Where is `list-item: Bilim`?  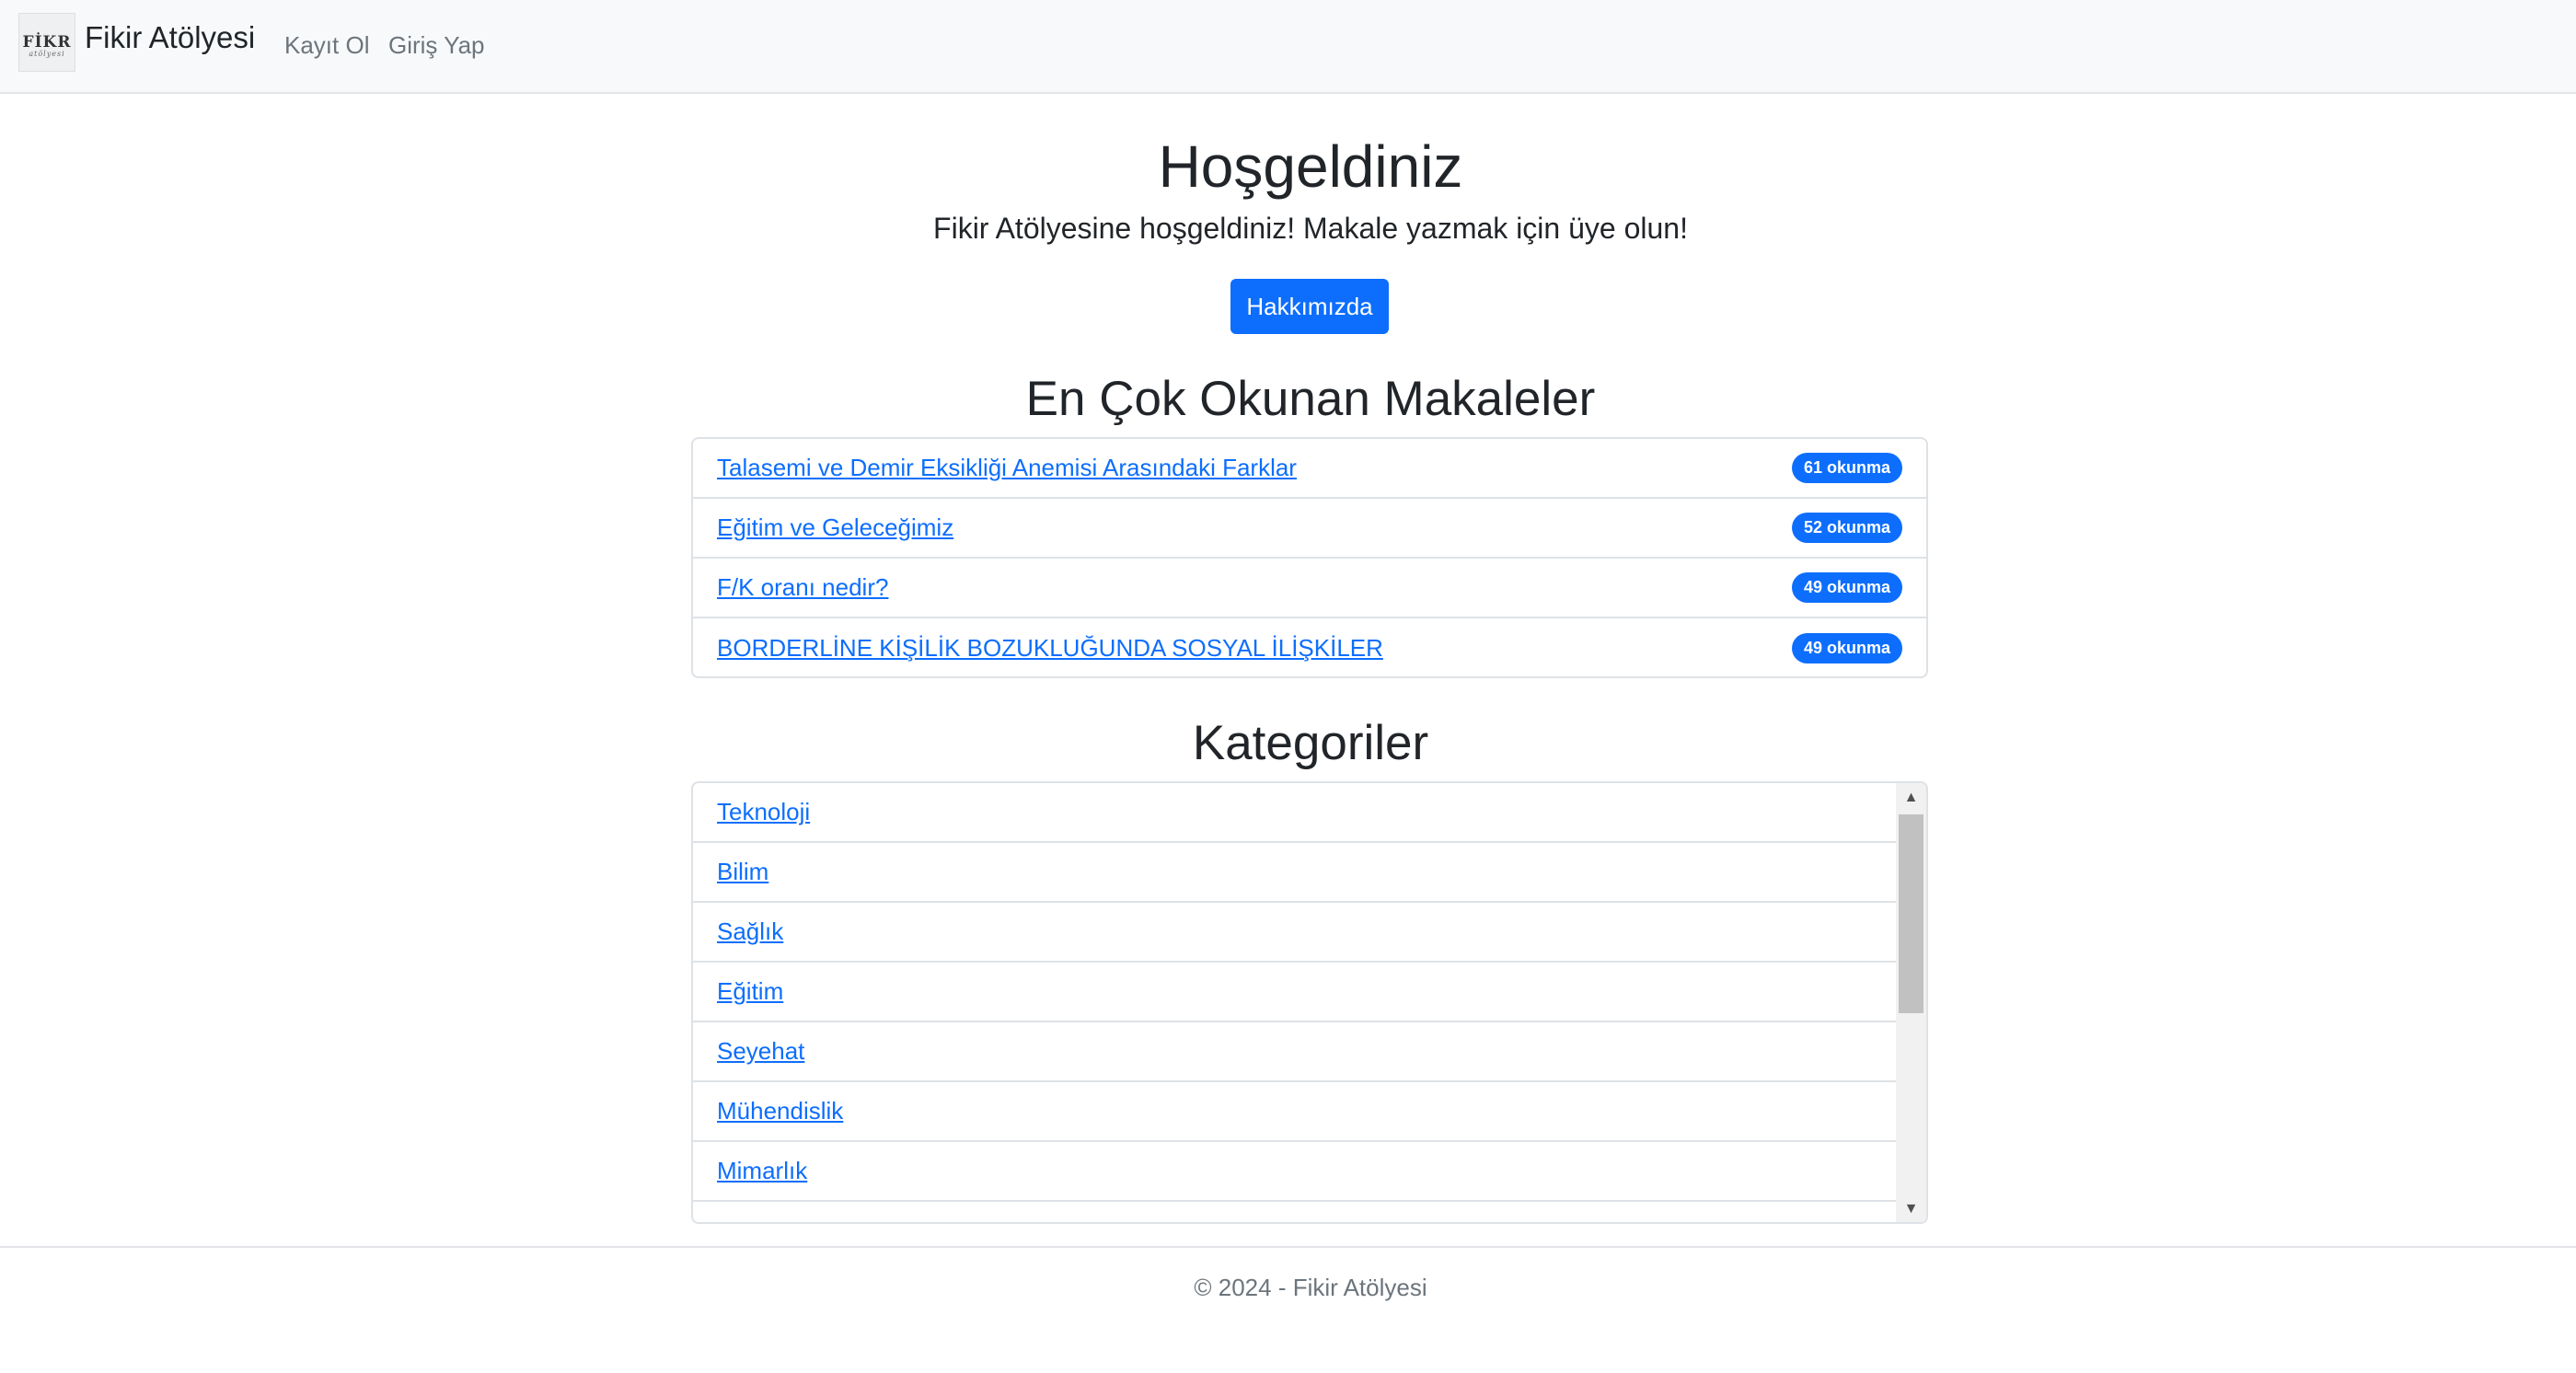 list-item: Bilim is located at coordinates (1295, 873).